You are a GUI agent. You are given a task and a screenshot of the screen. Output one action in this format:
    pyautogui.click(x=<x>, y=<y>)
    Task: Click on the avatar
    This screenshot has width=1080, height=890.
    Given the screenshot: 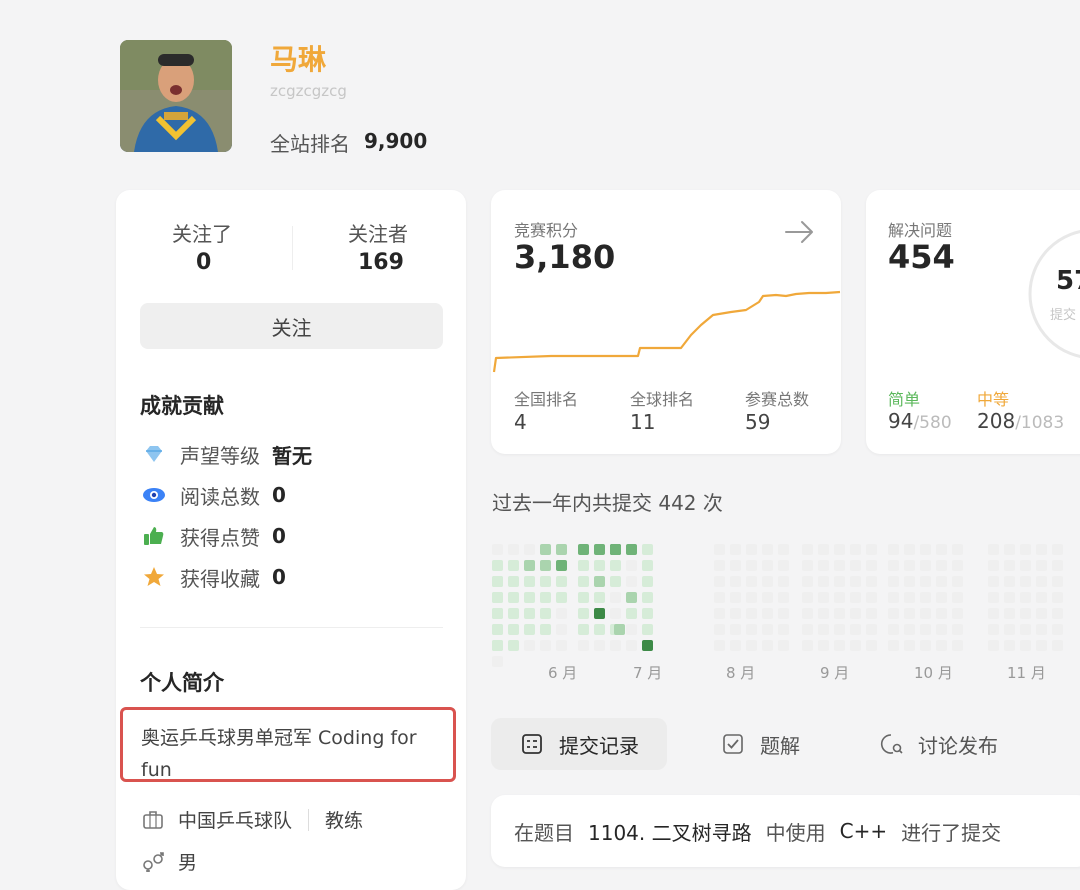 What is the action you would take?
    pyautogui.click(x=176, y=96)
    